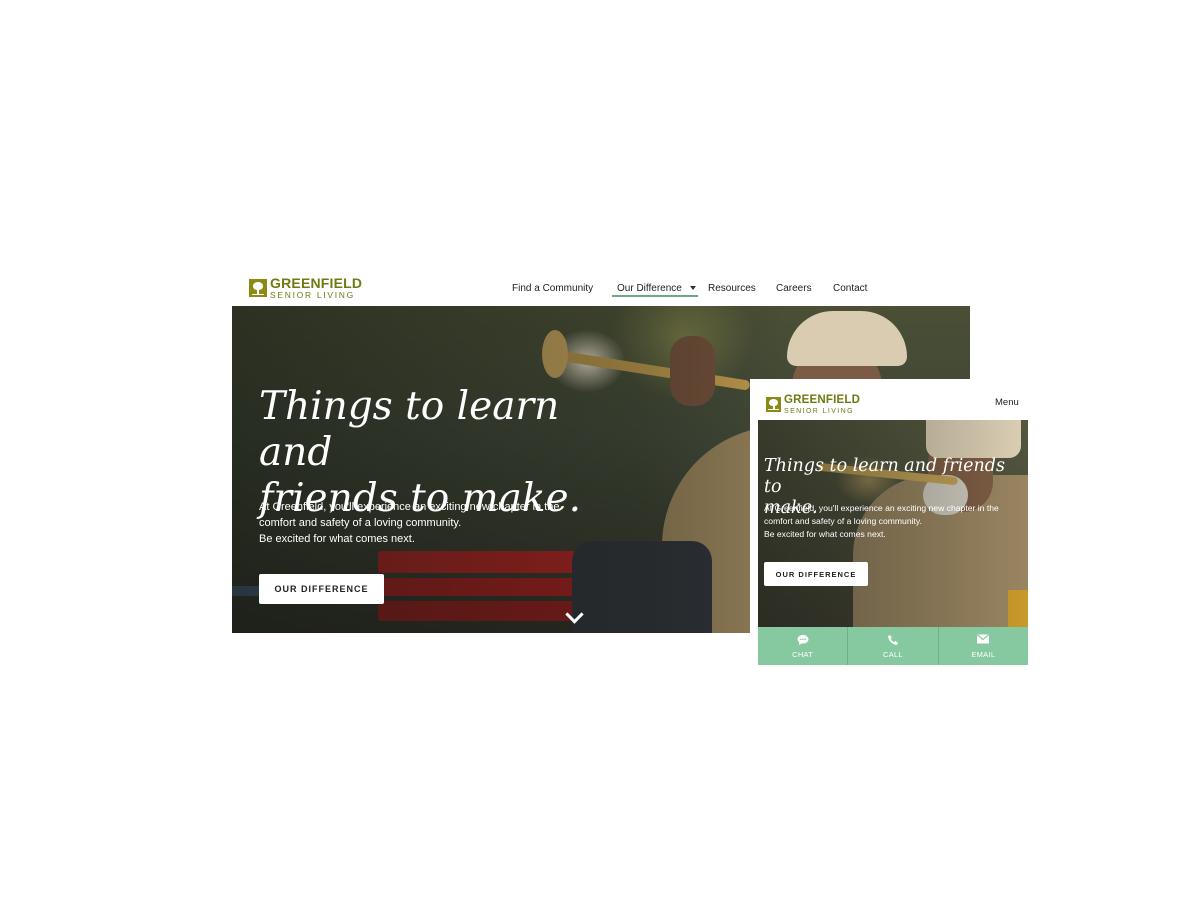  I want to click on chat-action: CHAT, so click(803, 646).